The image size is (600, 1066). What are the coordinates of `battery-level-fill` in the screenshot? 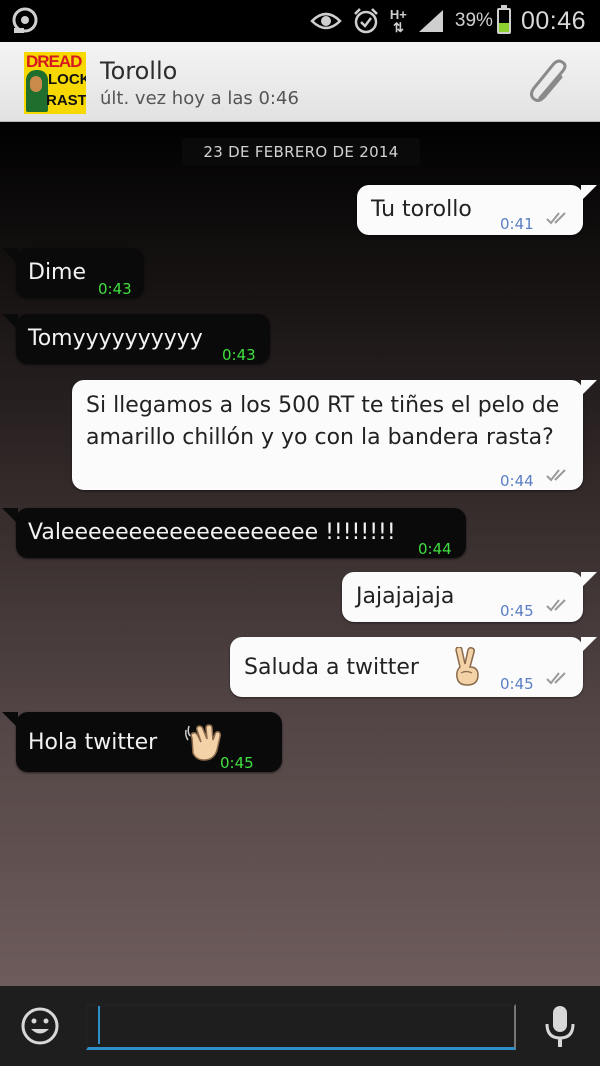 It's located at (503, 27).